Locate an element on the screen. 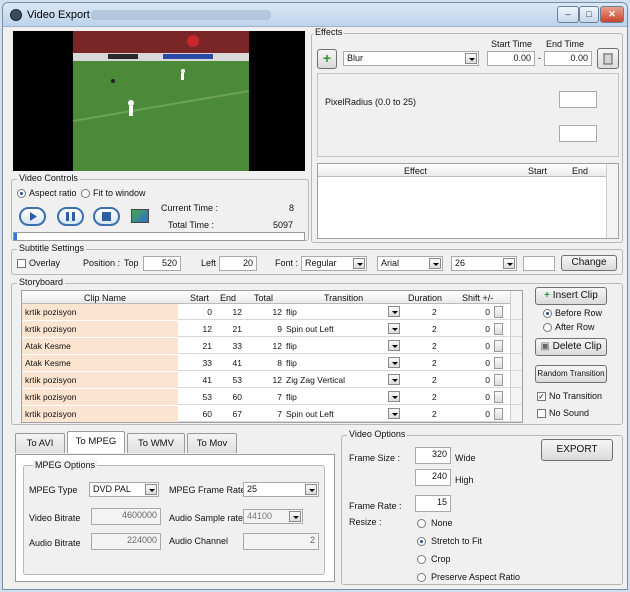  total-cell: 9 is located at coordinates (272, 329).